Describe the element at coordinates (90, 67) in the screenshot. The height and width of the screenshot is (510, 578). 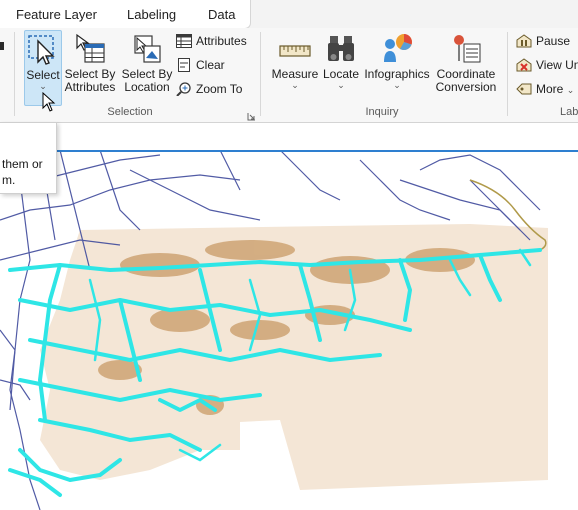
I see `select-by-attributes-button: Select By Attributes` at that location.